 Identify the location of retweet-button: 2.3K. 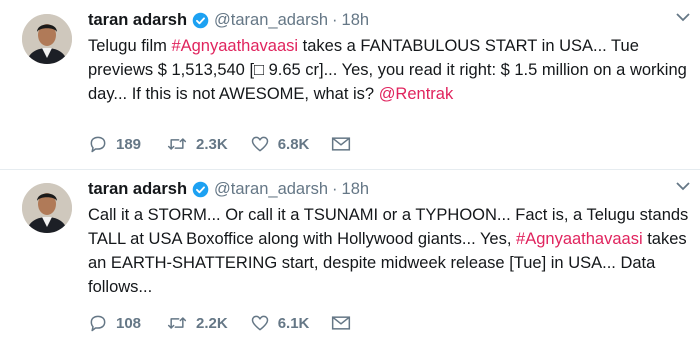
(197, 144).